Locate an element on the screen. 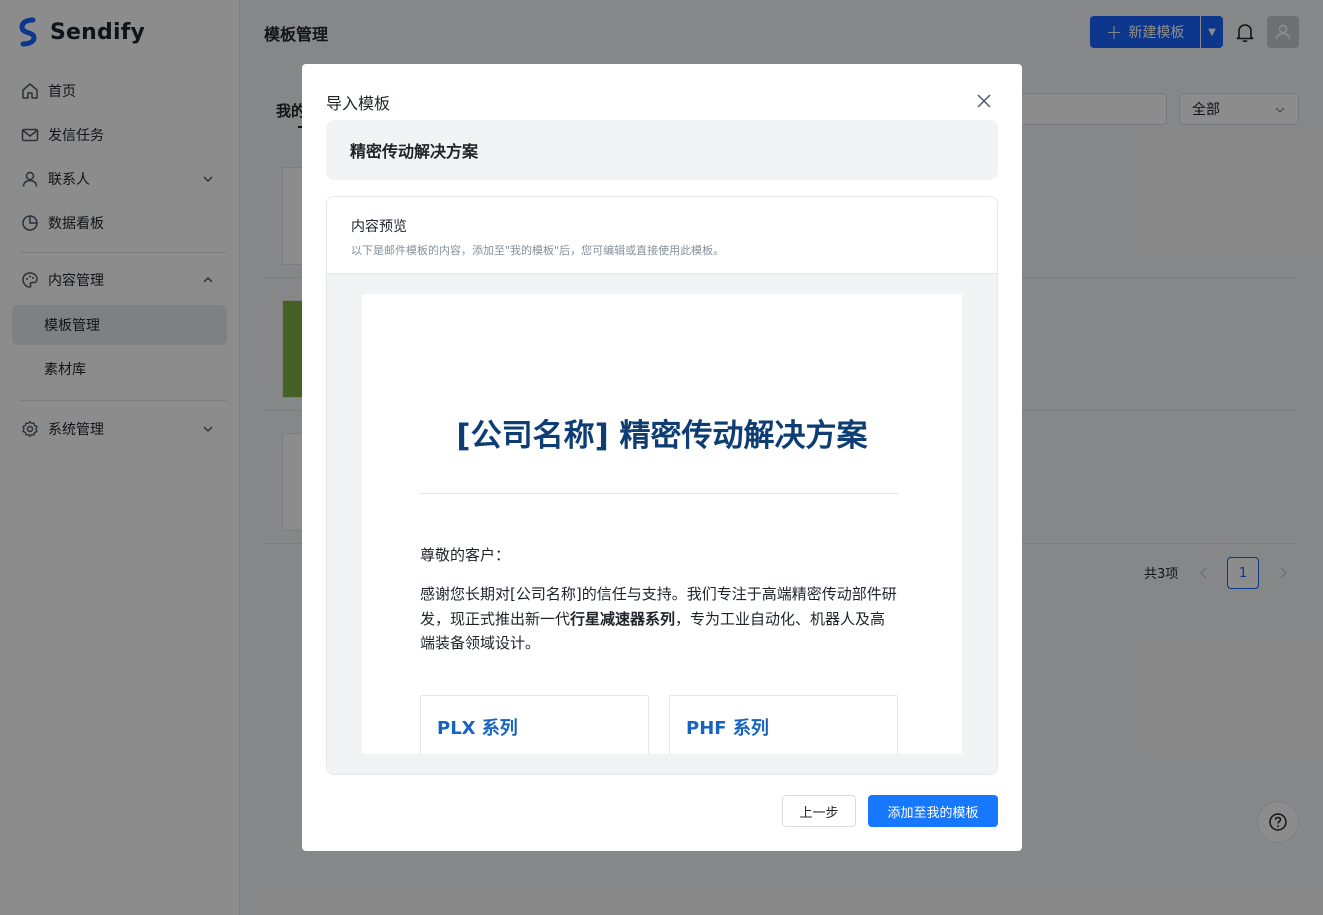  modal-title: 导入模板 is located at coordinates (358, 103).